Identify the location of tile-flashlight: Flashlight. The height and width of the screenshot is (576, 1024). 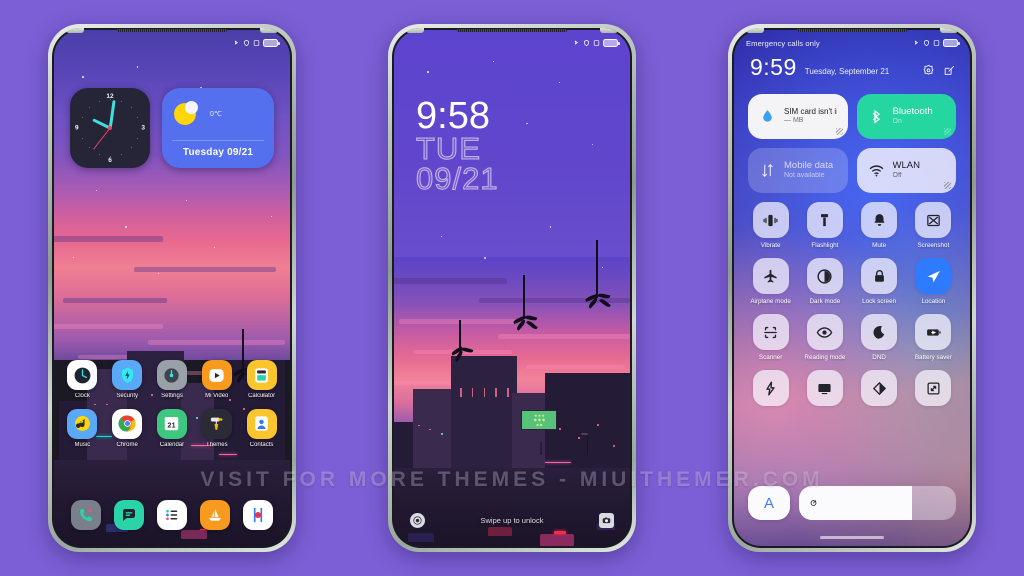
(824, 225).